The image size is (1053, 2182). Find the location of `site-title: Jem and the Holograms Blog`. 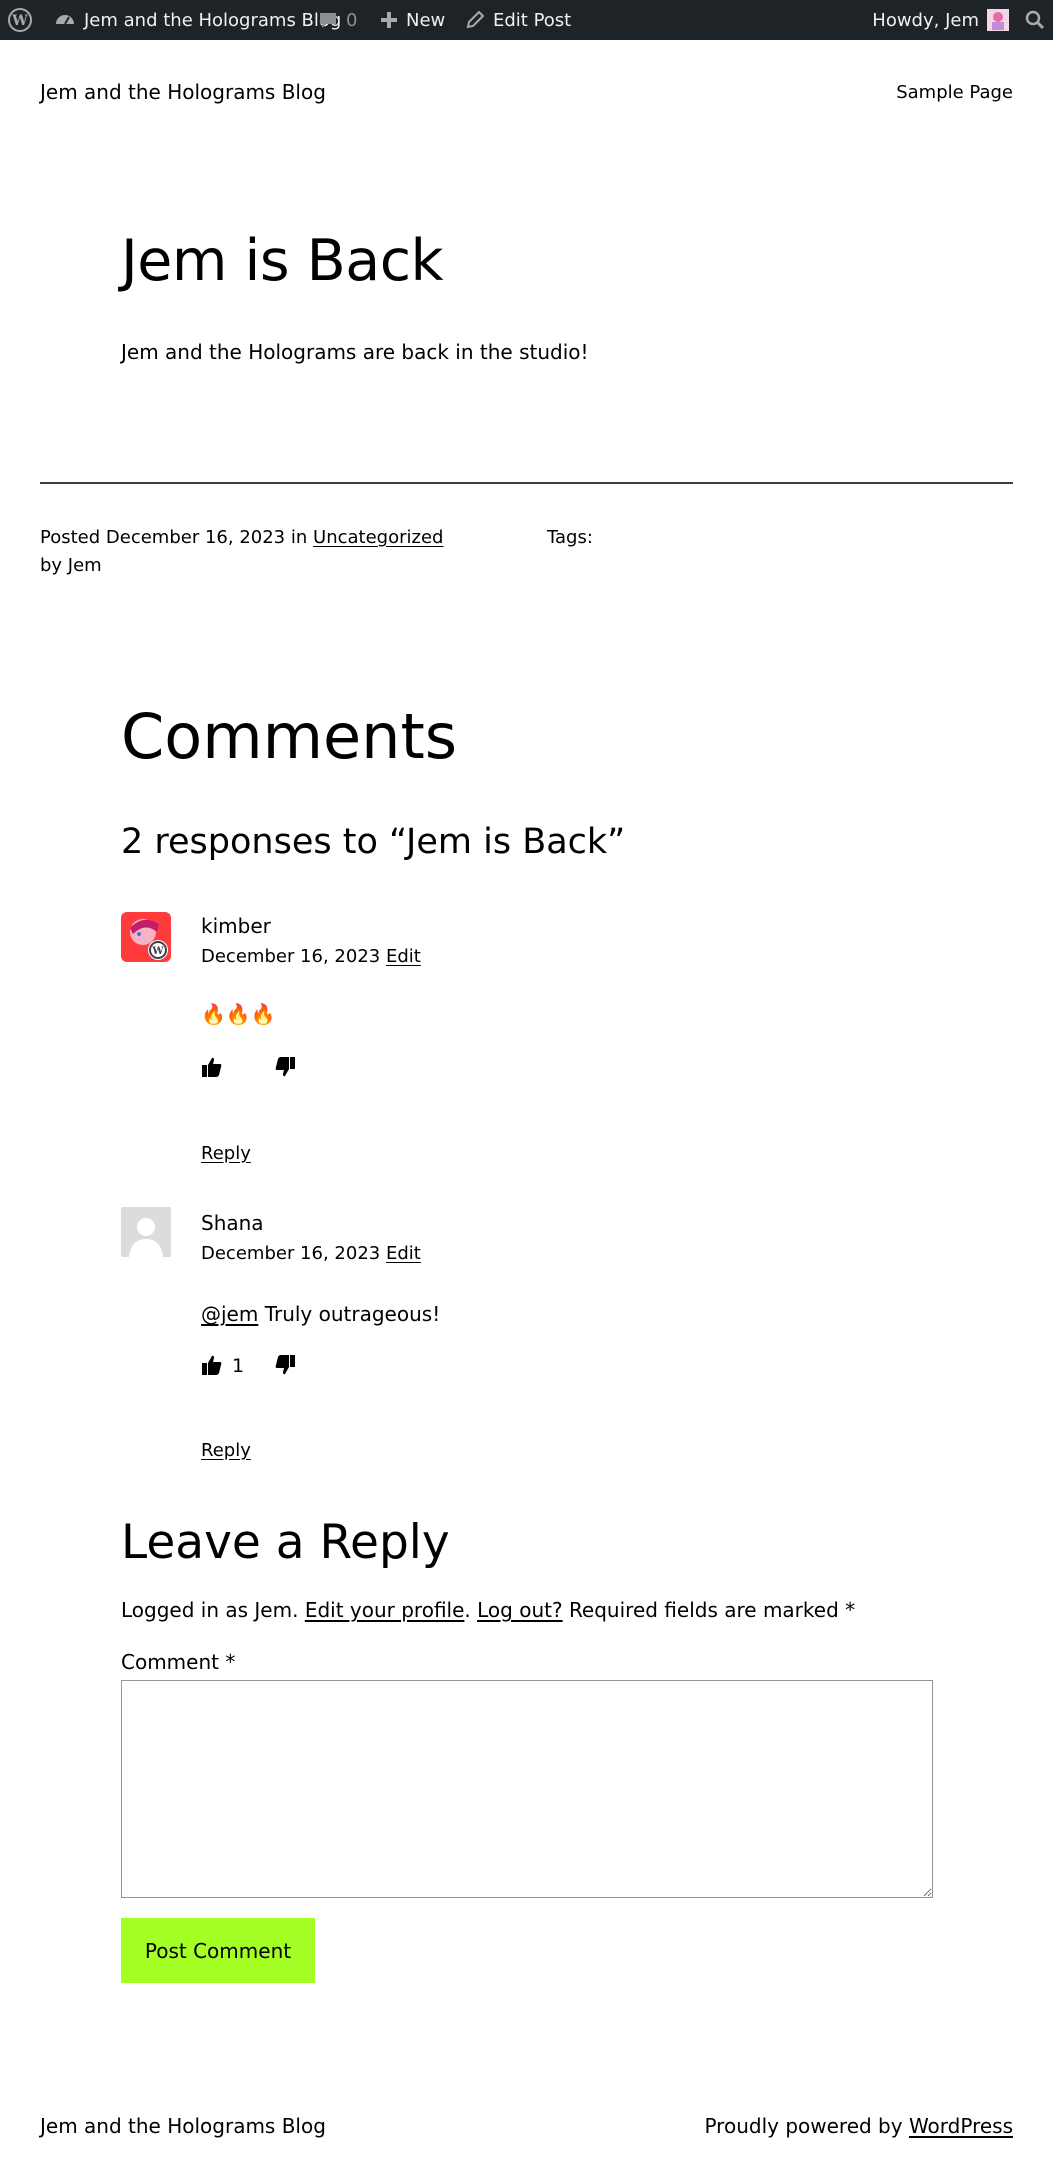

site-title: Jem and the Holograms Blog is located at coordinates (183, 92).